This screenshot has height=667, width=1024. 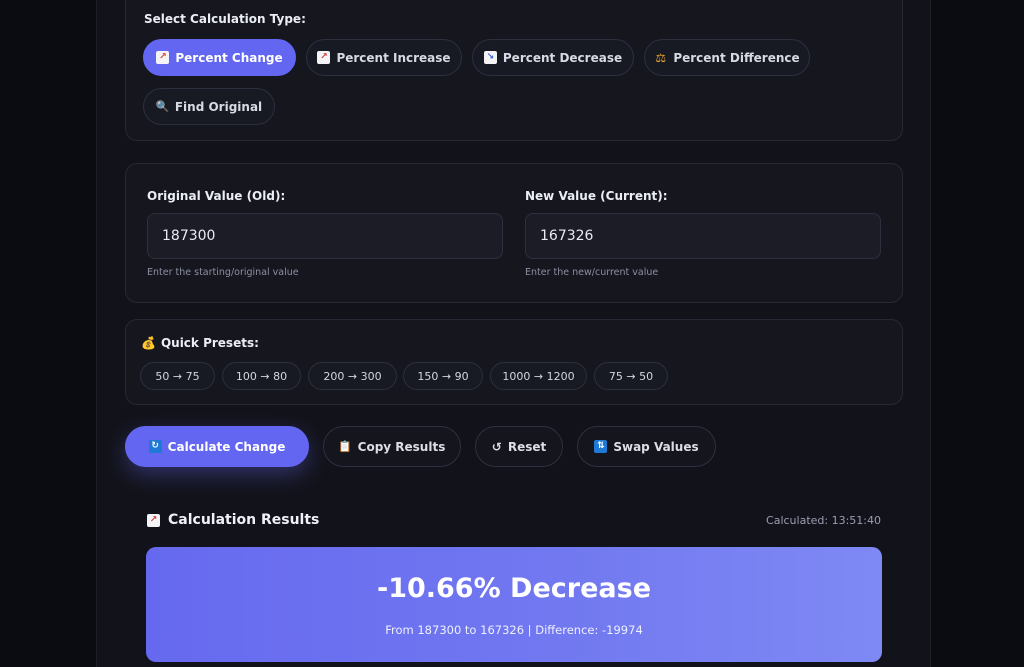 I want to click on chart-down-icon: ↘, so click(x=490, y=57).